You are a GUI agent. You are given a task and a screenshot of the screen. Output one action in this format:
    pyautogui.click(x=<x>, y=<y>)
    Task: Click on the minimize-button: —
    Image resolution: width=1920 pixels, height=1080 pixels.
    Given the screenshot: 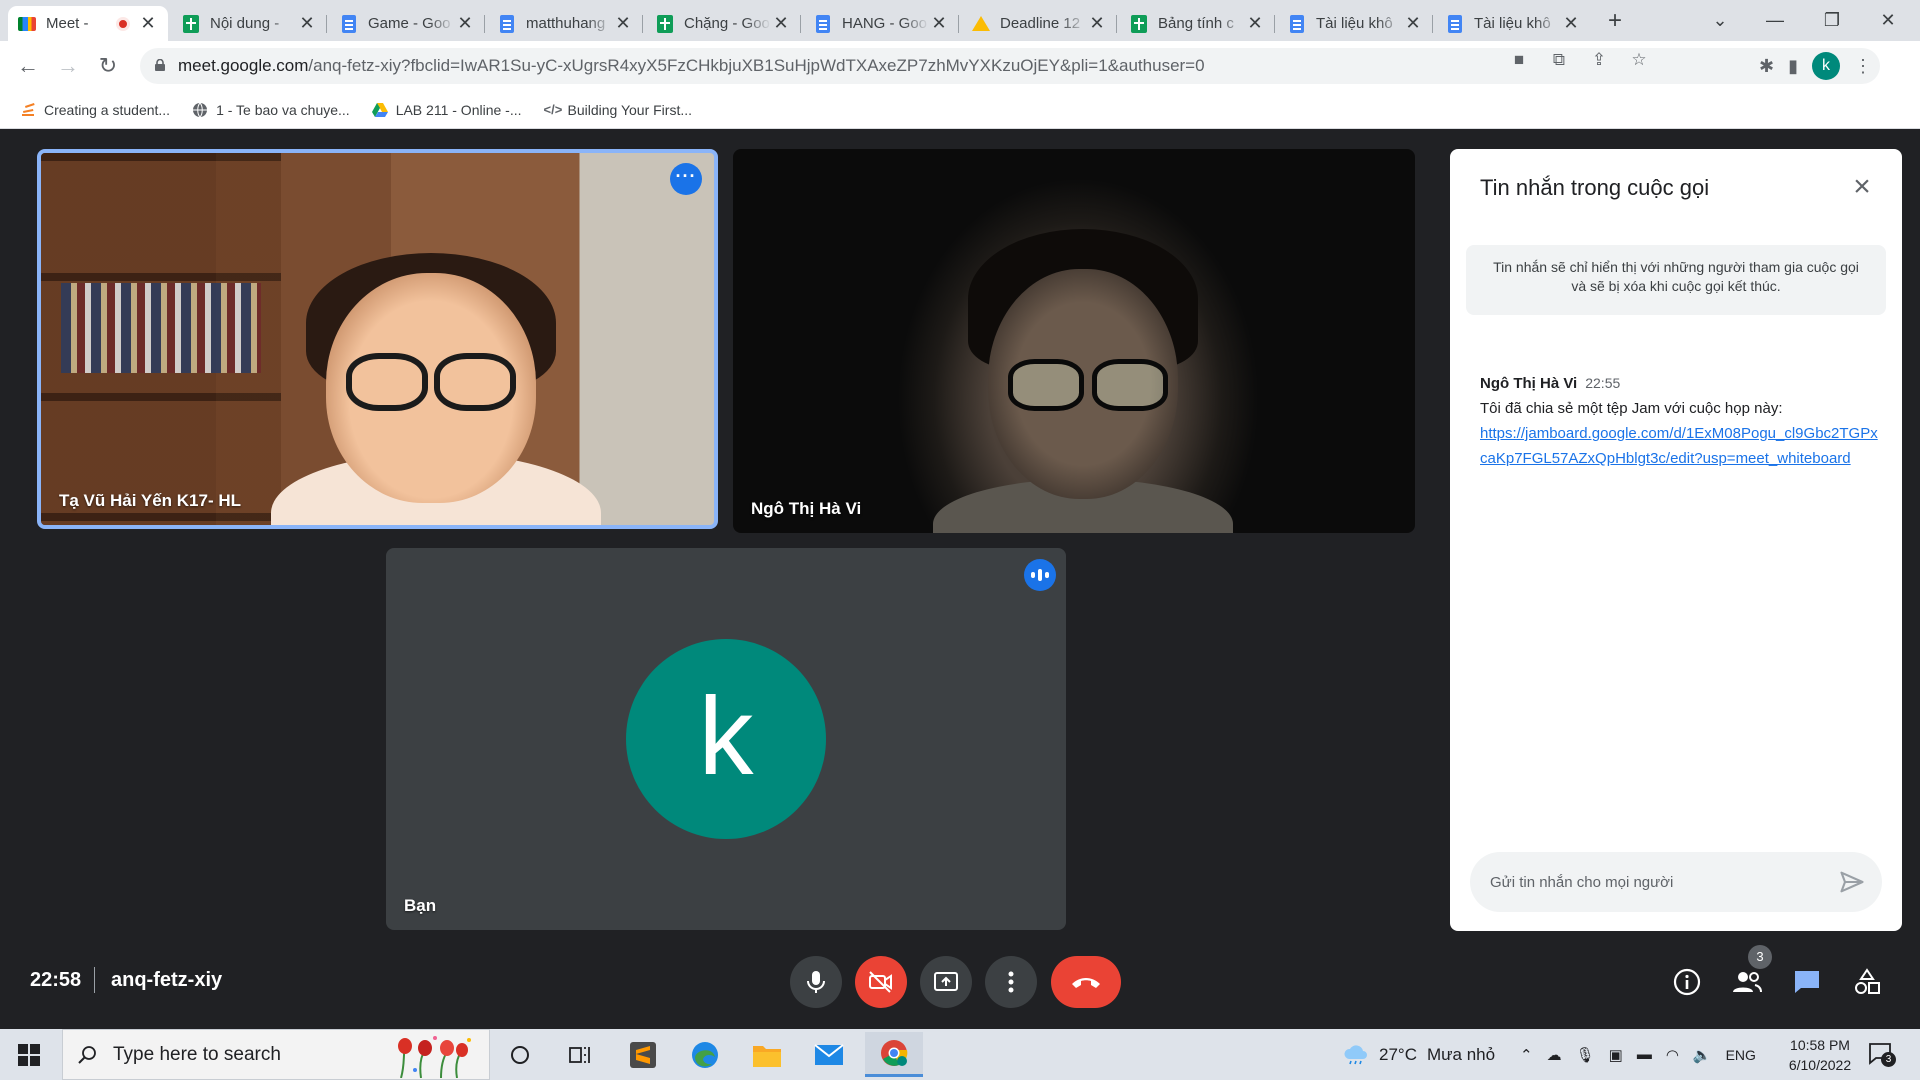 What is the action you would take?
    pyautogui.click(x=1775, y=20)
    